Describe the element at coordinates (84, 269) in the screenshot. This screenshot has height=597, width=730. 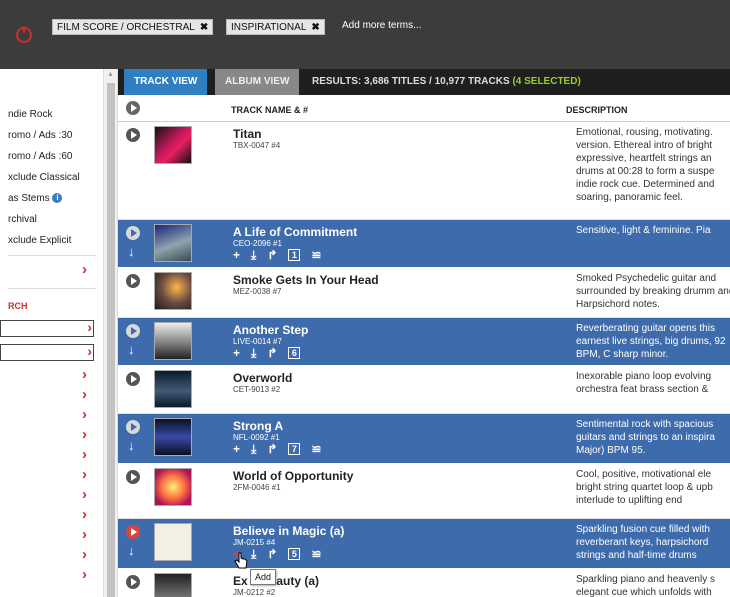
I see `expand-chevron-icon: ›` at that location.